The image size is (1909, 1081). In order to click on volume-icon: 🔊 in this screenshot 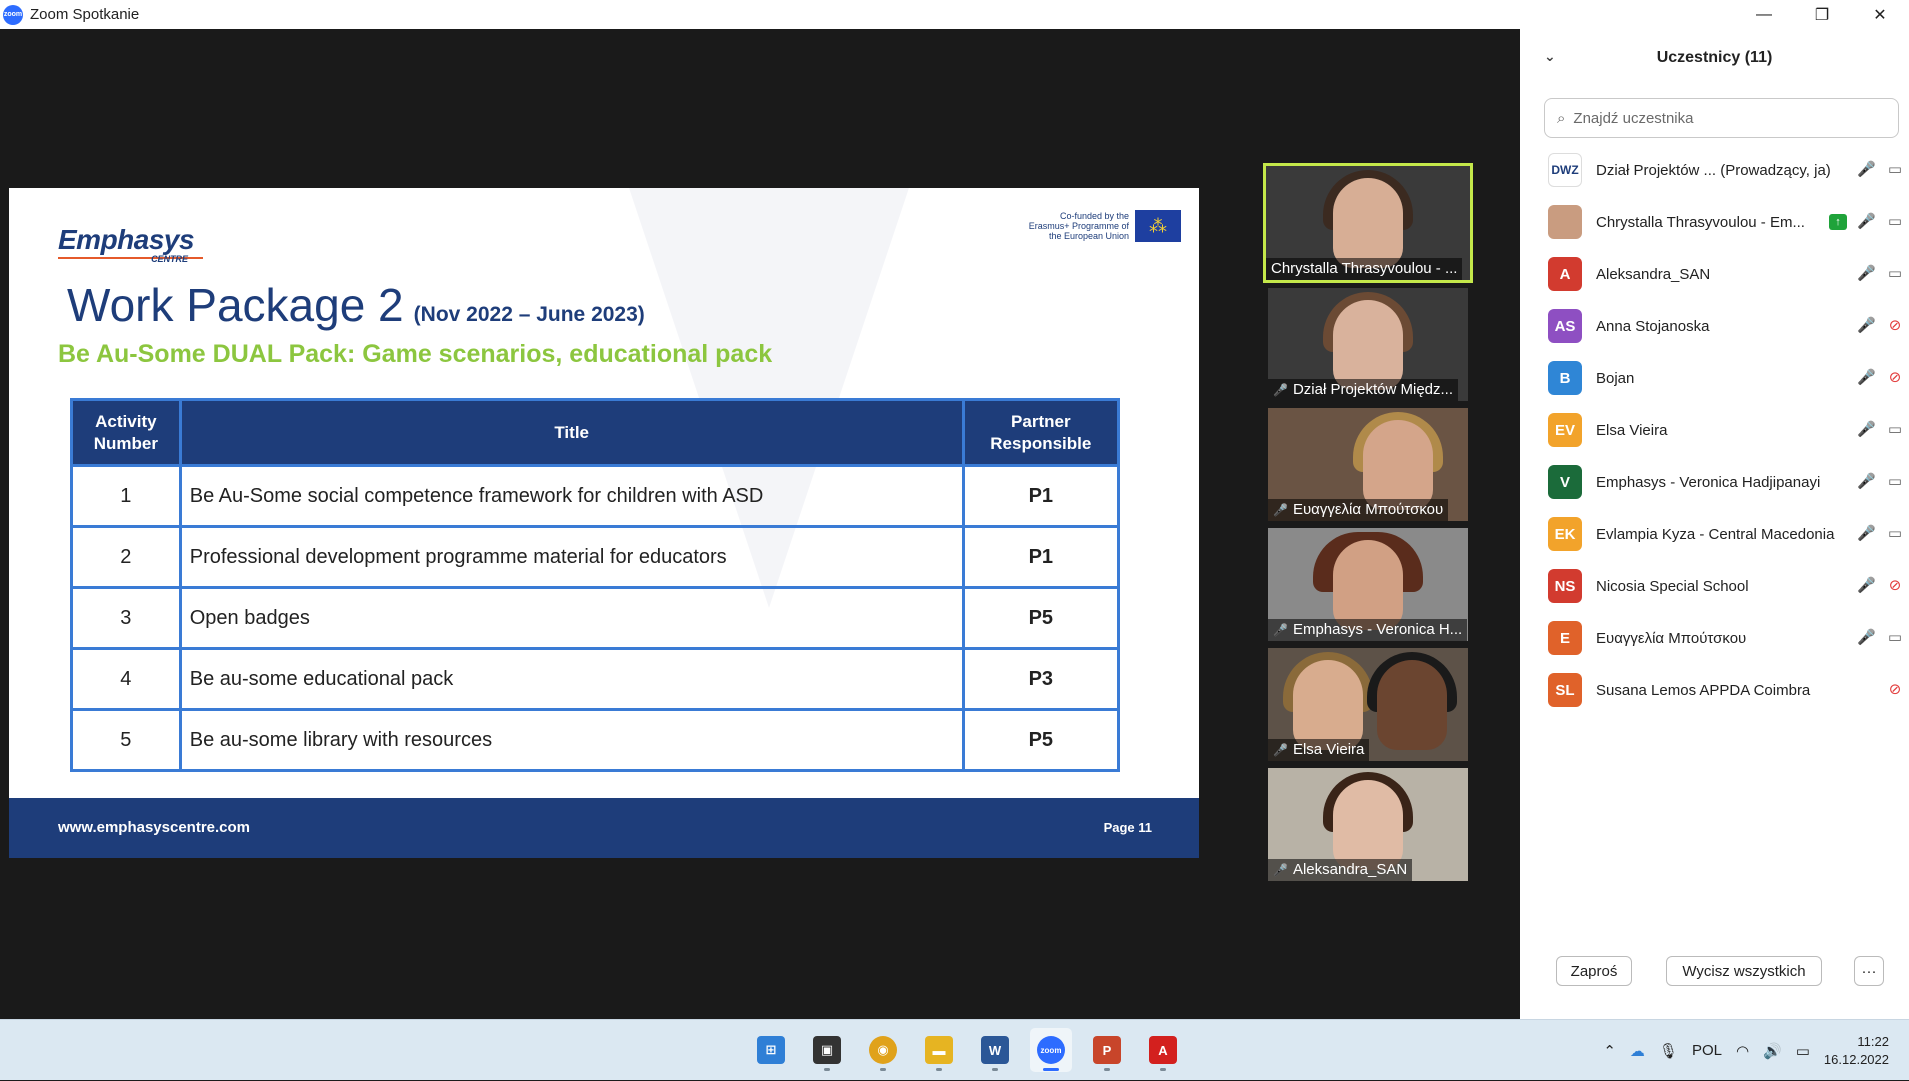, I will do `click(1772, 1051)`.